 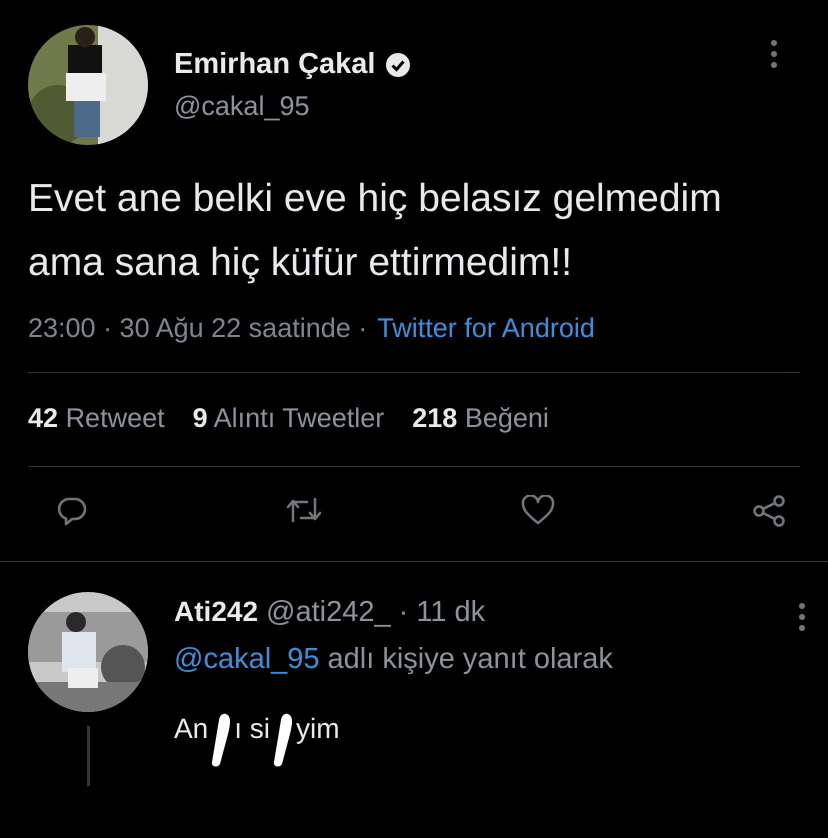 What do you see at coordinates (88, 756) in the screenshot?
I see `thread-line` at bounding box center [88, 756].